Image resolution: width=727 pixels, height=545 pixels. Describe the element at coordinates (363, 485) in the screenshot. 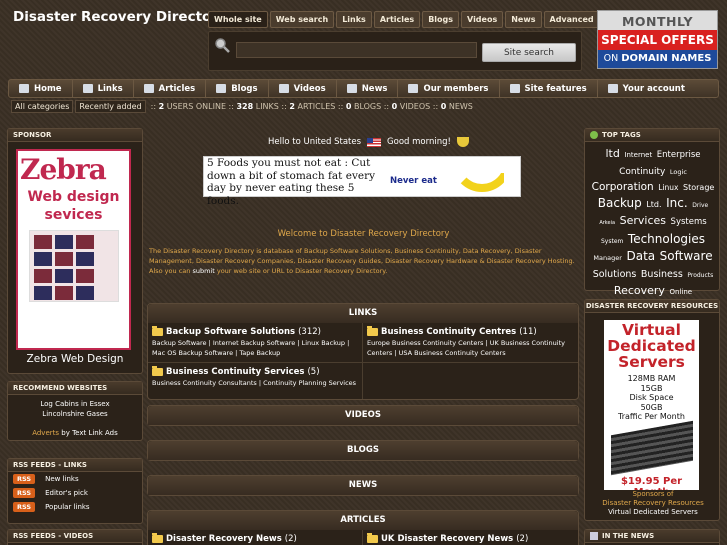

I see `news-heading: NEWS` at that location.